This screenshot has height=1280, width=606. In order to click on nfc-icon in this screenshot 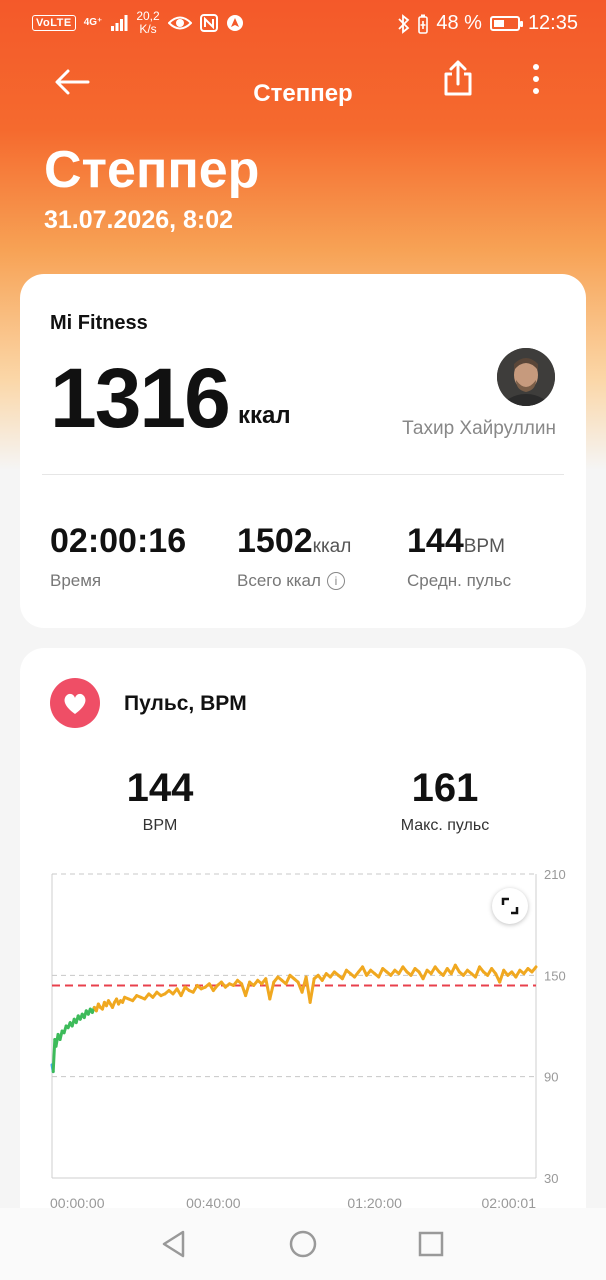, I will do `click(208, 23)`.